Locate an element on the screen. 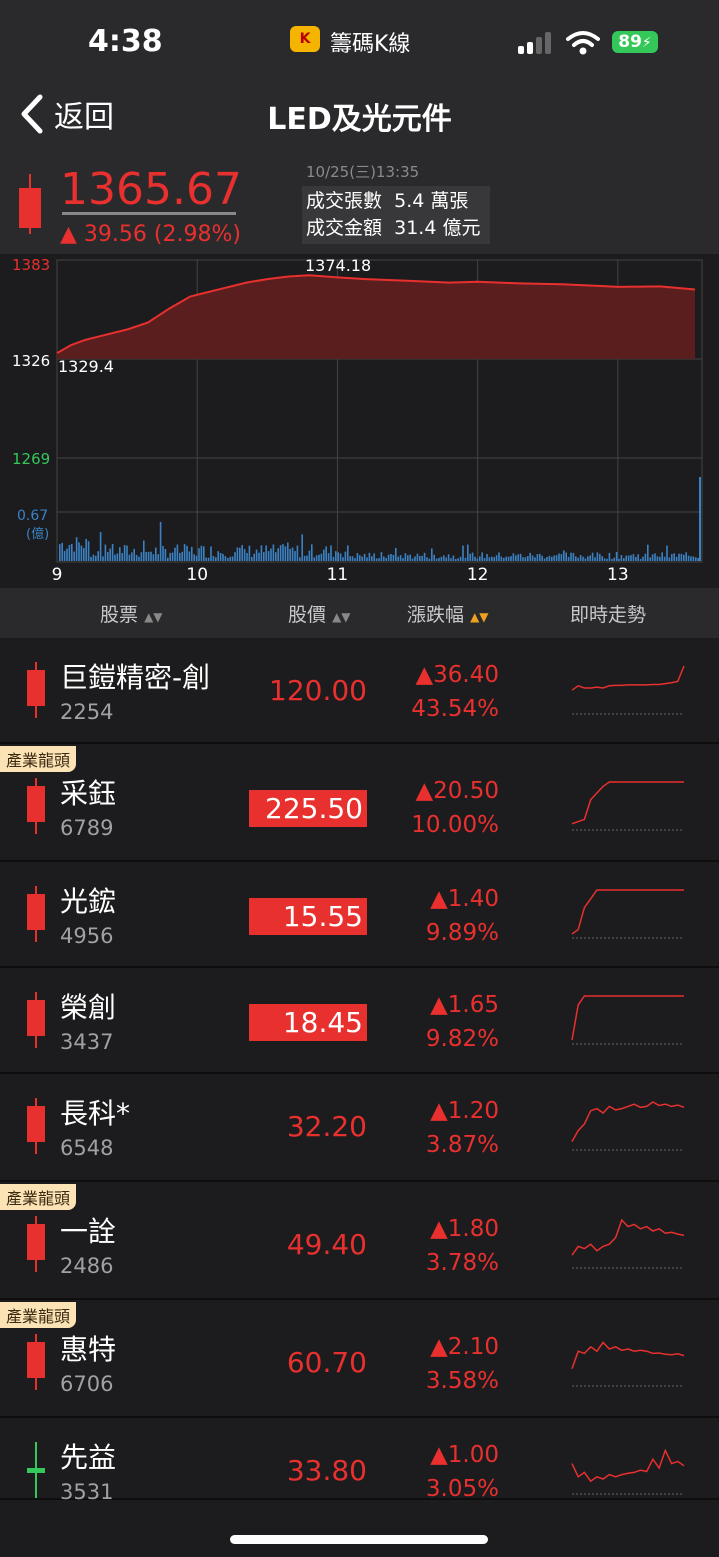 The image size is (719, 1557). stock-price: 15.55 is located at coordinates (308, 916).